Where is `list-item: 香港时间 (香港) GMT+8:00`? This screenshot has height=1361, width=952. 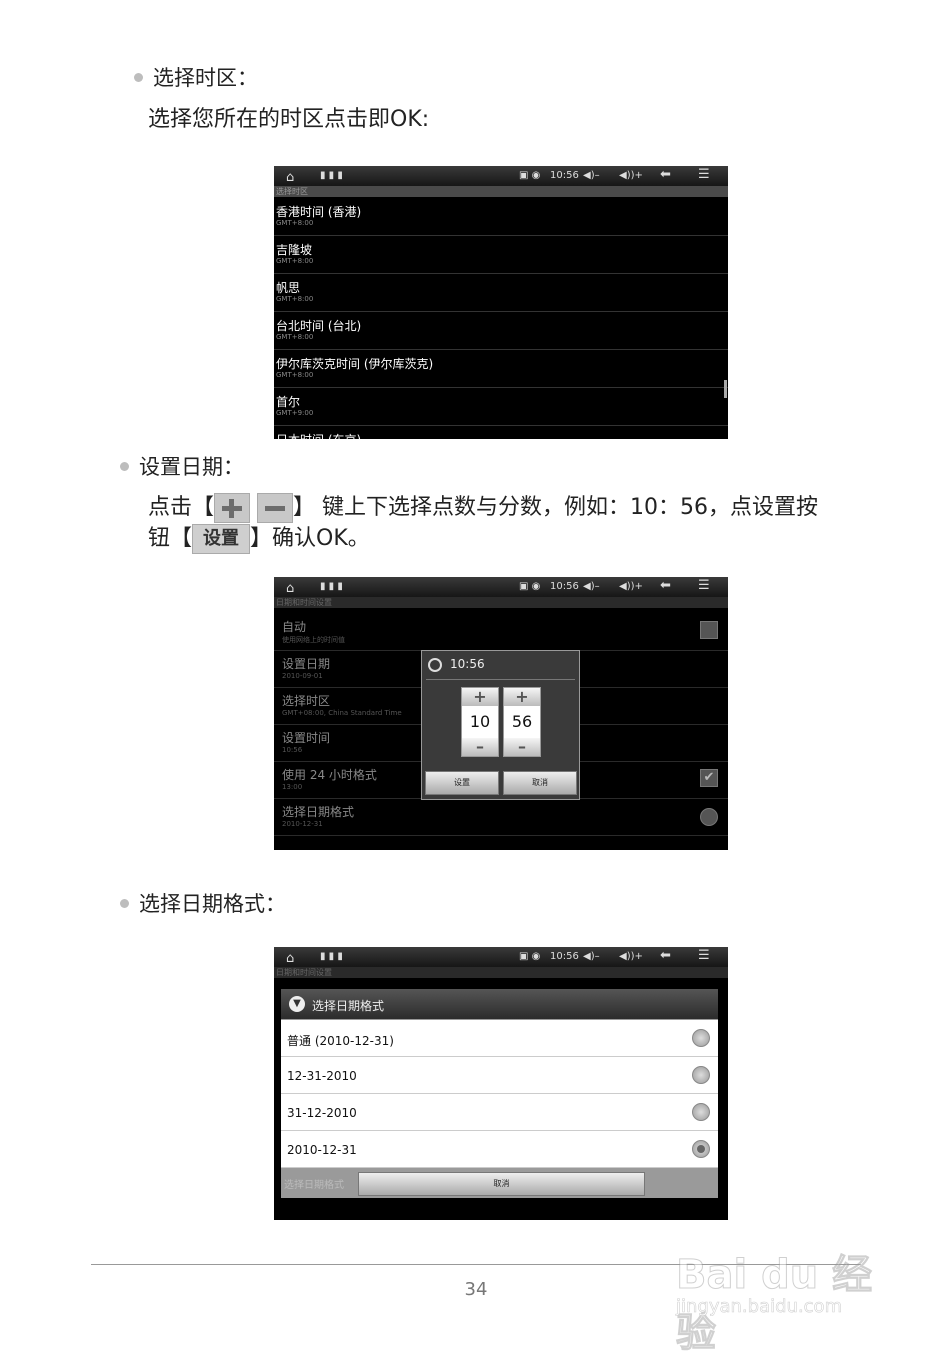
list-item: 香港时间 (香港) GMT+8:00 is located at coordinates (501, 217).